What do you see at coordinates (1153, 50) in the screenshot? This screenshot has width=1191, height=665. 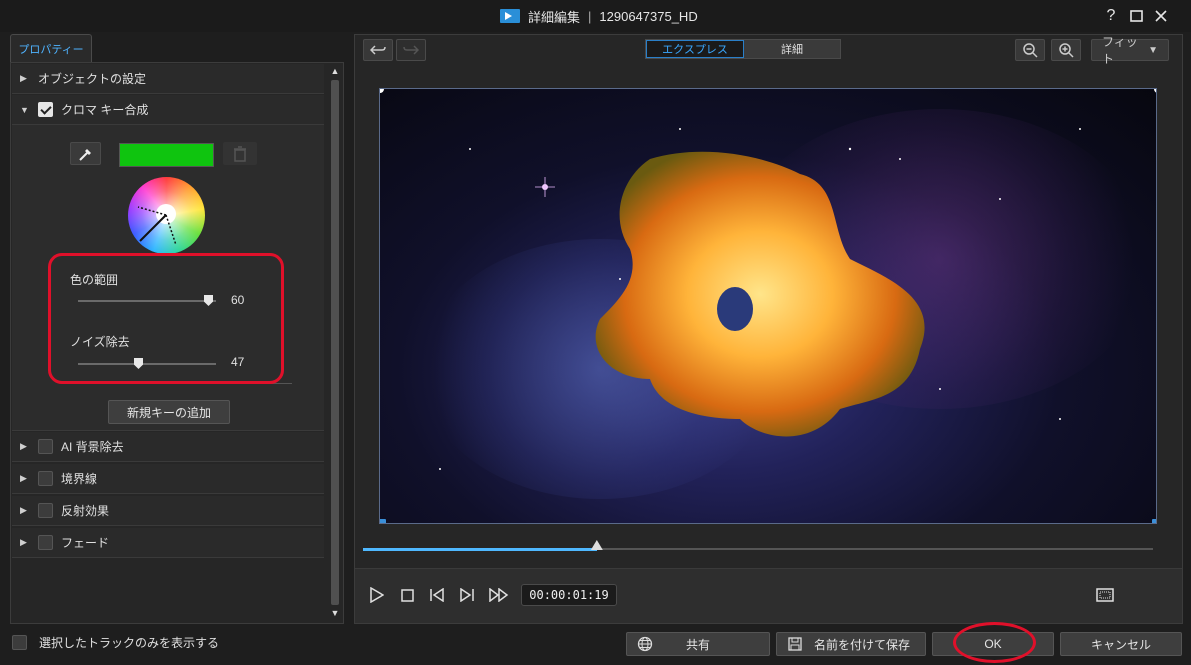 I see `chevron-down-icon: ▼` at bounding box center [1153, 50].